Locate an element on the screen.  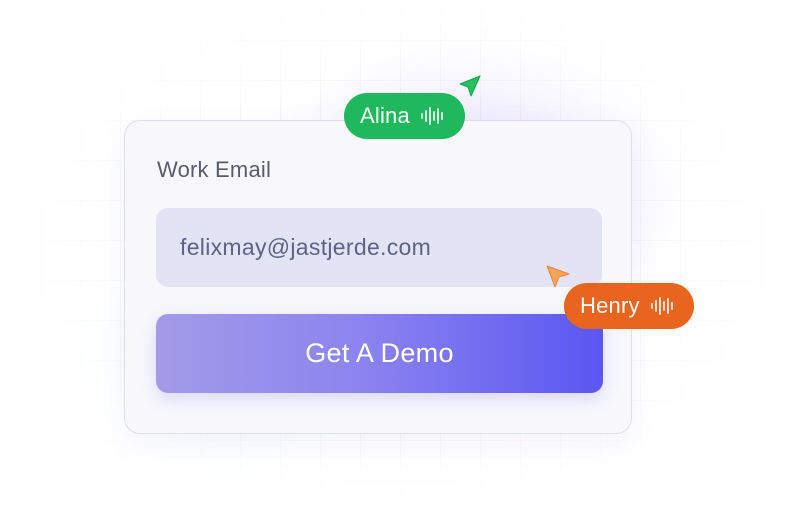
work-email-value: felixmay@jastjerde.com is located at coordinates (306, 247).